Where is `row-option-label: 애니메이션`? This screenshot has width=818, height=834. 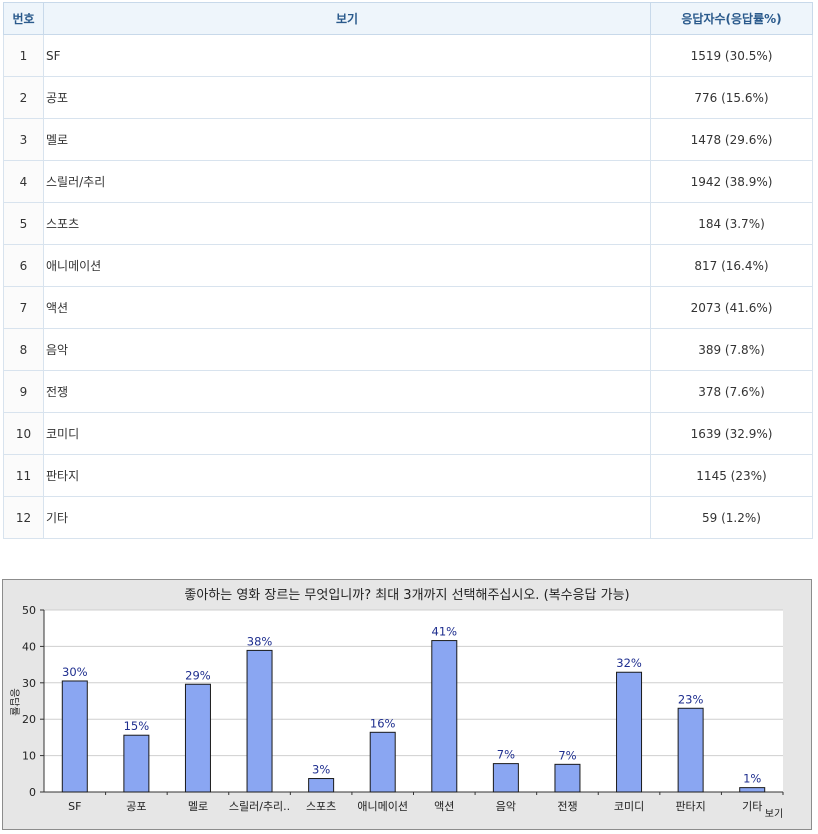
row-option-label: 애니메이션 is located at coordinates (347, 265).